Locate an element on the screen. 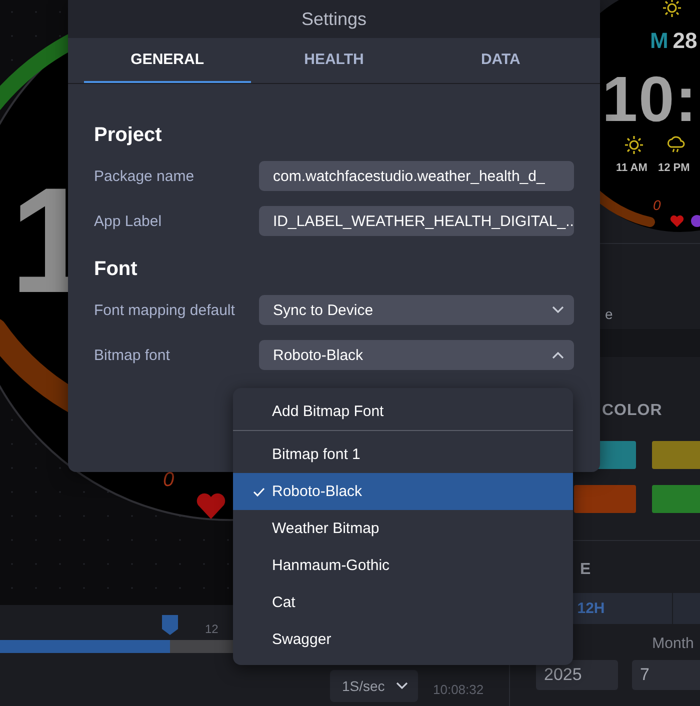 Image resolution: width=700 pixels, height=706 pixels. select-field: Roboto-Black is located at coordinates (416, 355).